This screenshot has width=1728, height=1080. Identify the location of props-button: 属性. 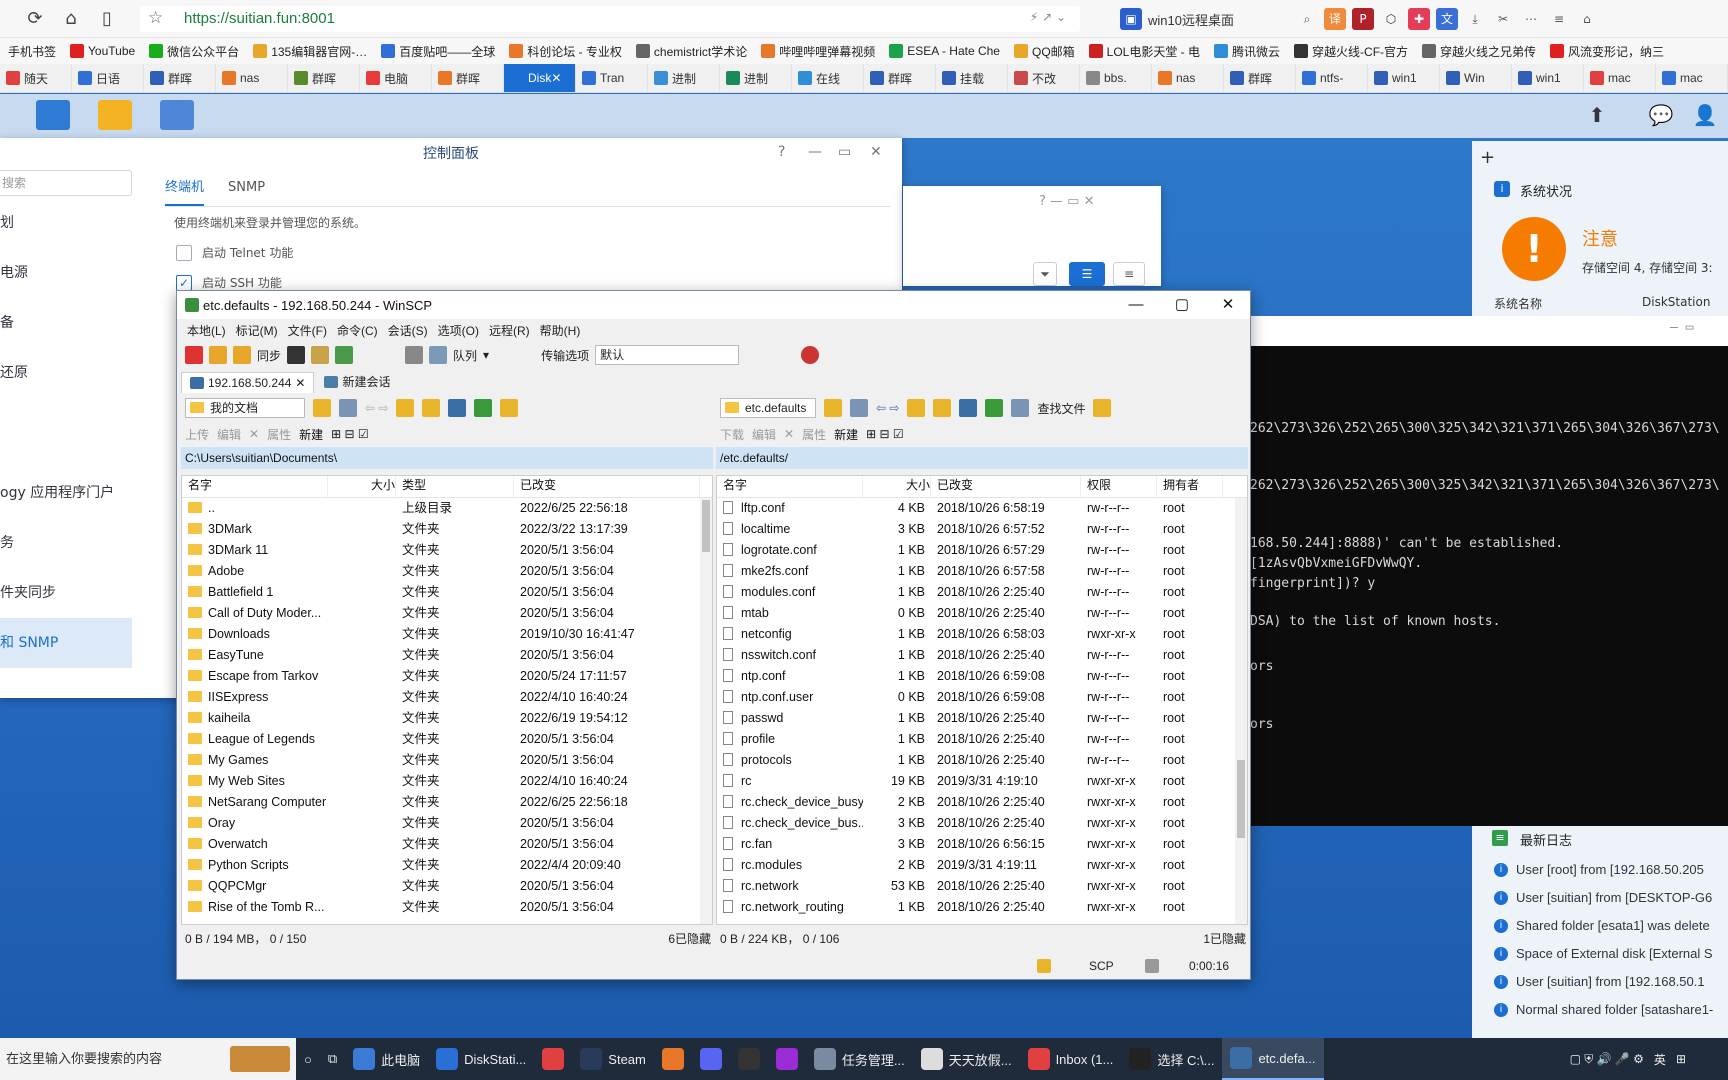
(279, 434).